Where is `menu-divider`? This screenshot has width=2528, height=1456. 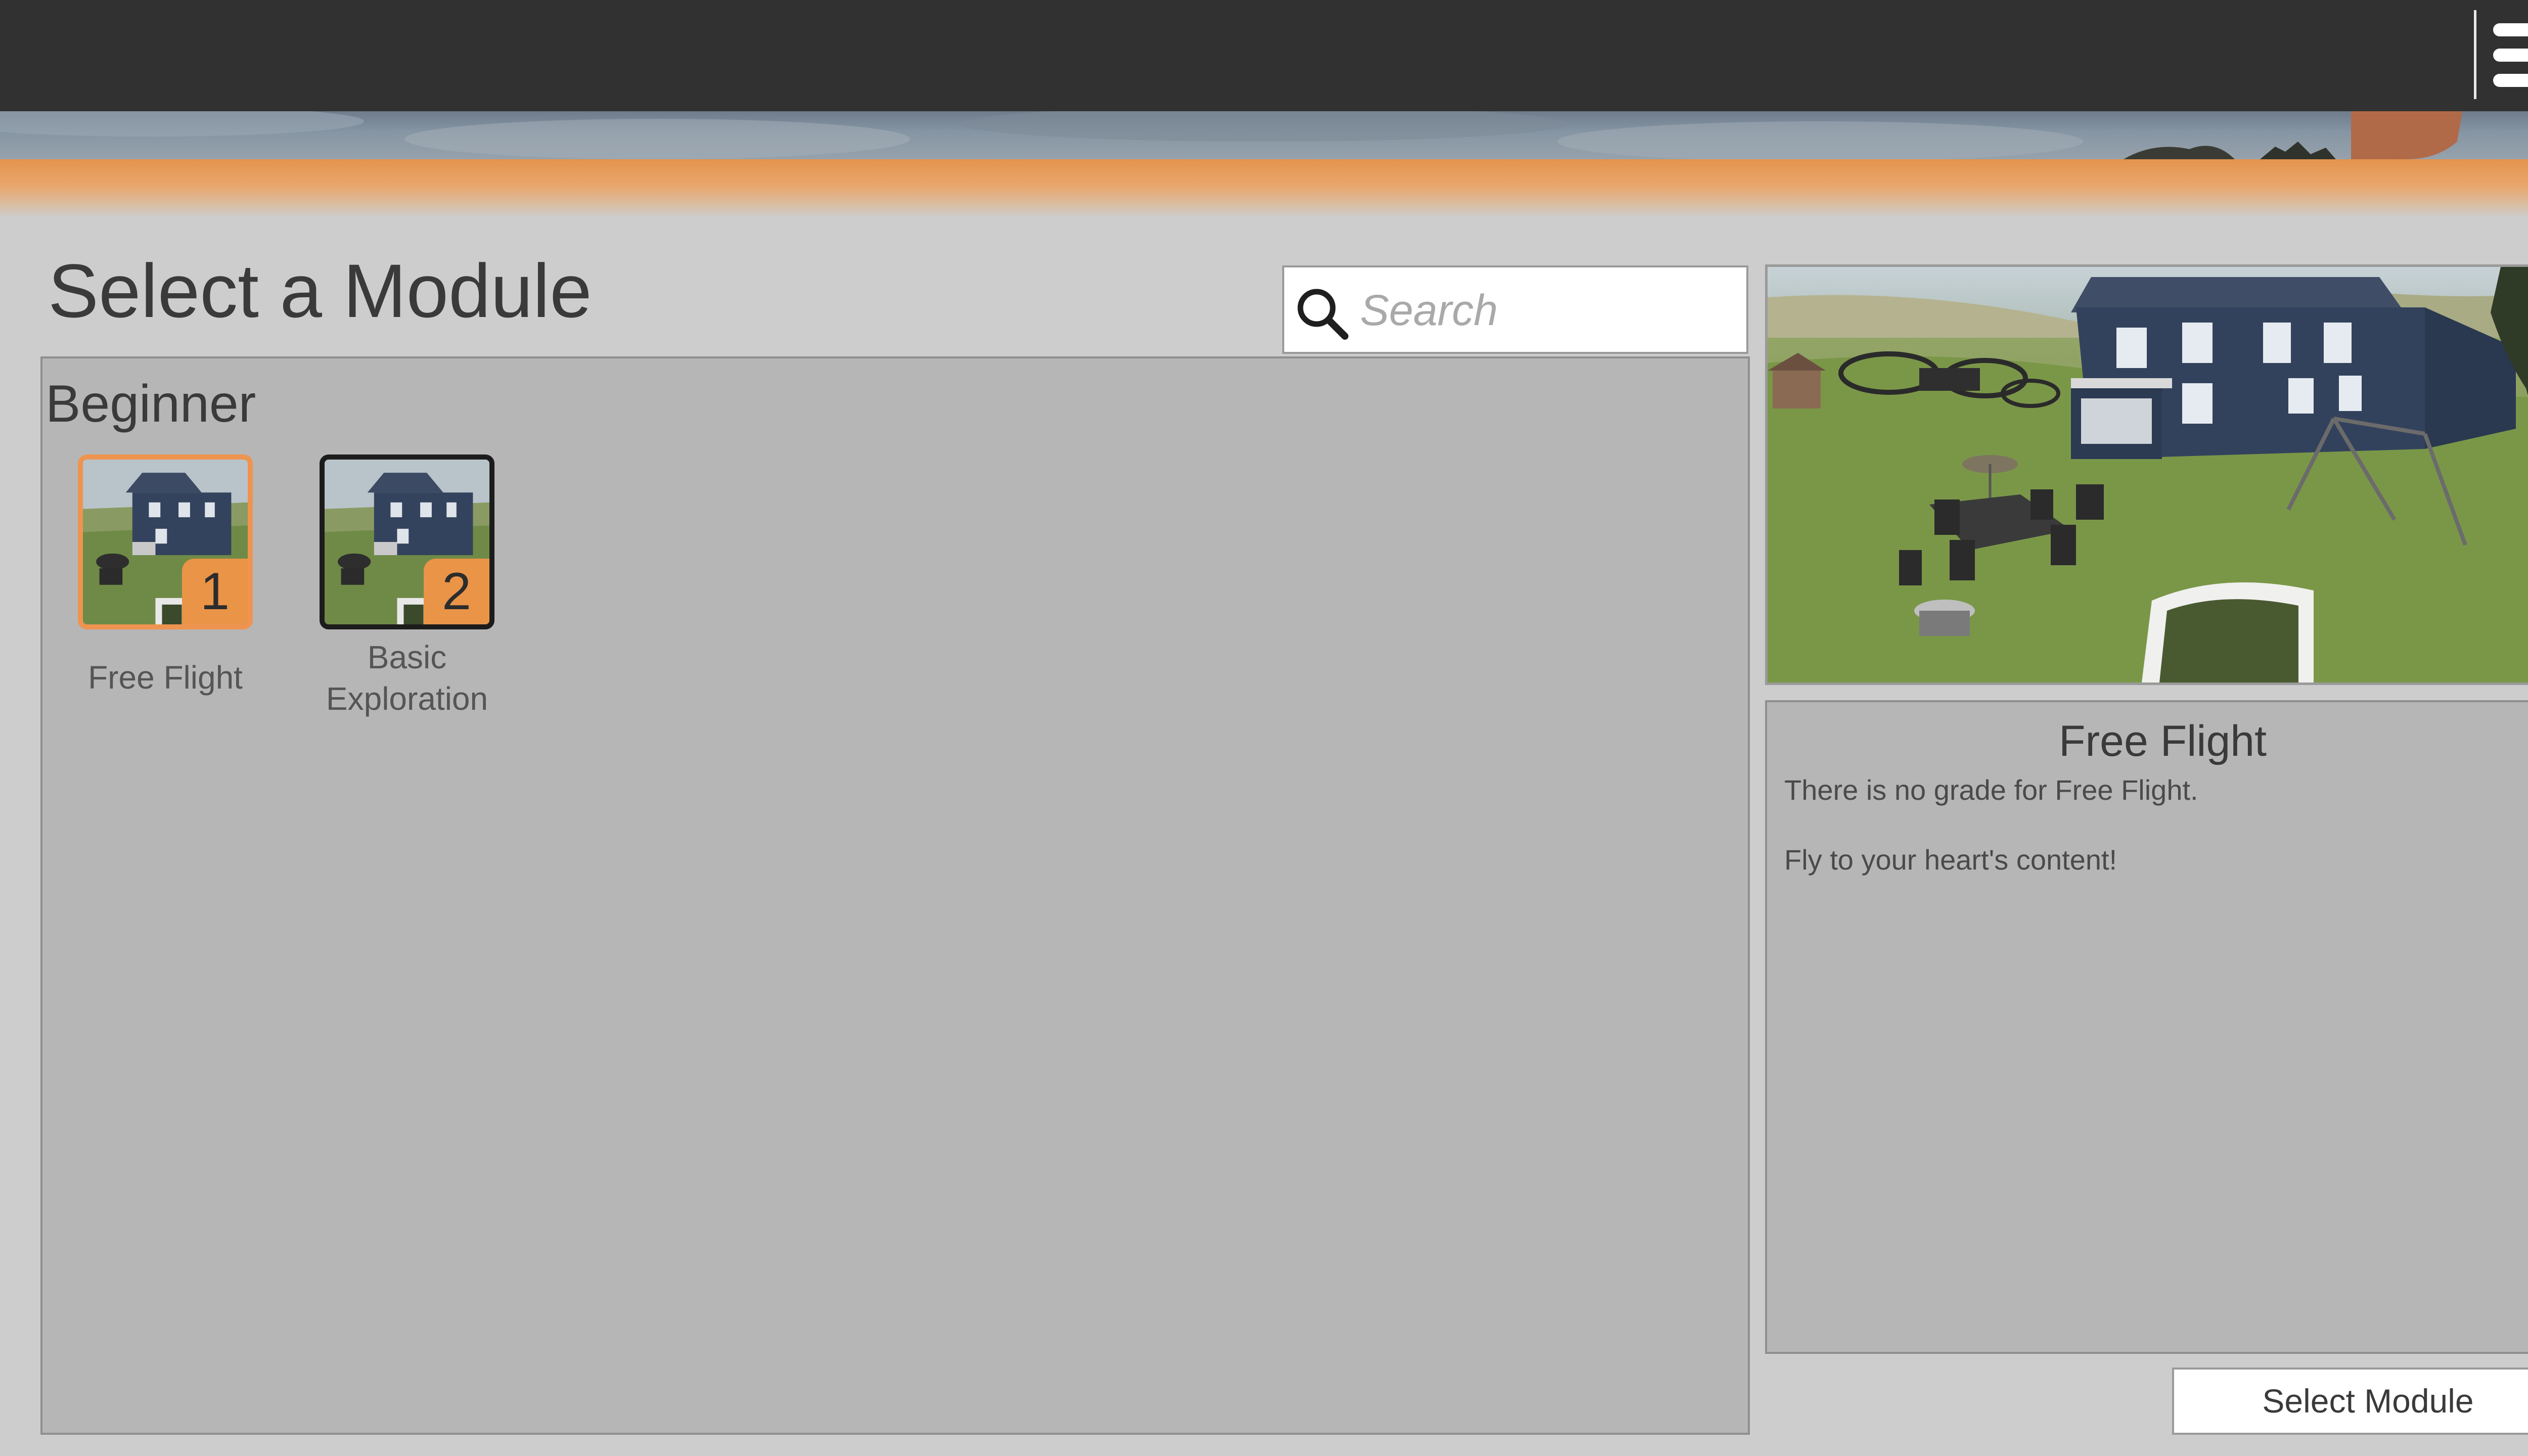
menu-divider is located at coordinates (2475, 54).